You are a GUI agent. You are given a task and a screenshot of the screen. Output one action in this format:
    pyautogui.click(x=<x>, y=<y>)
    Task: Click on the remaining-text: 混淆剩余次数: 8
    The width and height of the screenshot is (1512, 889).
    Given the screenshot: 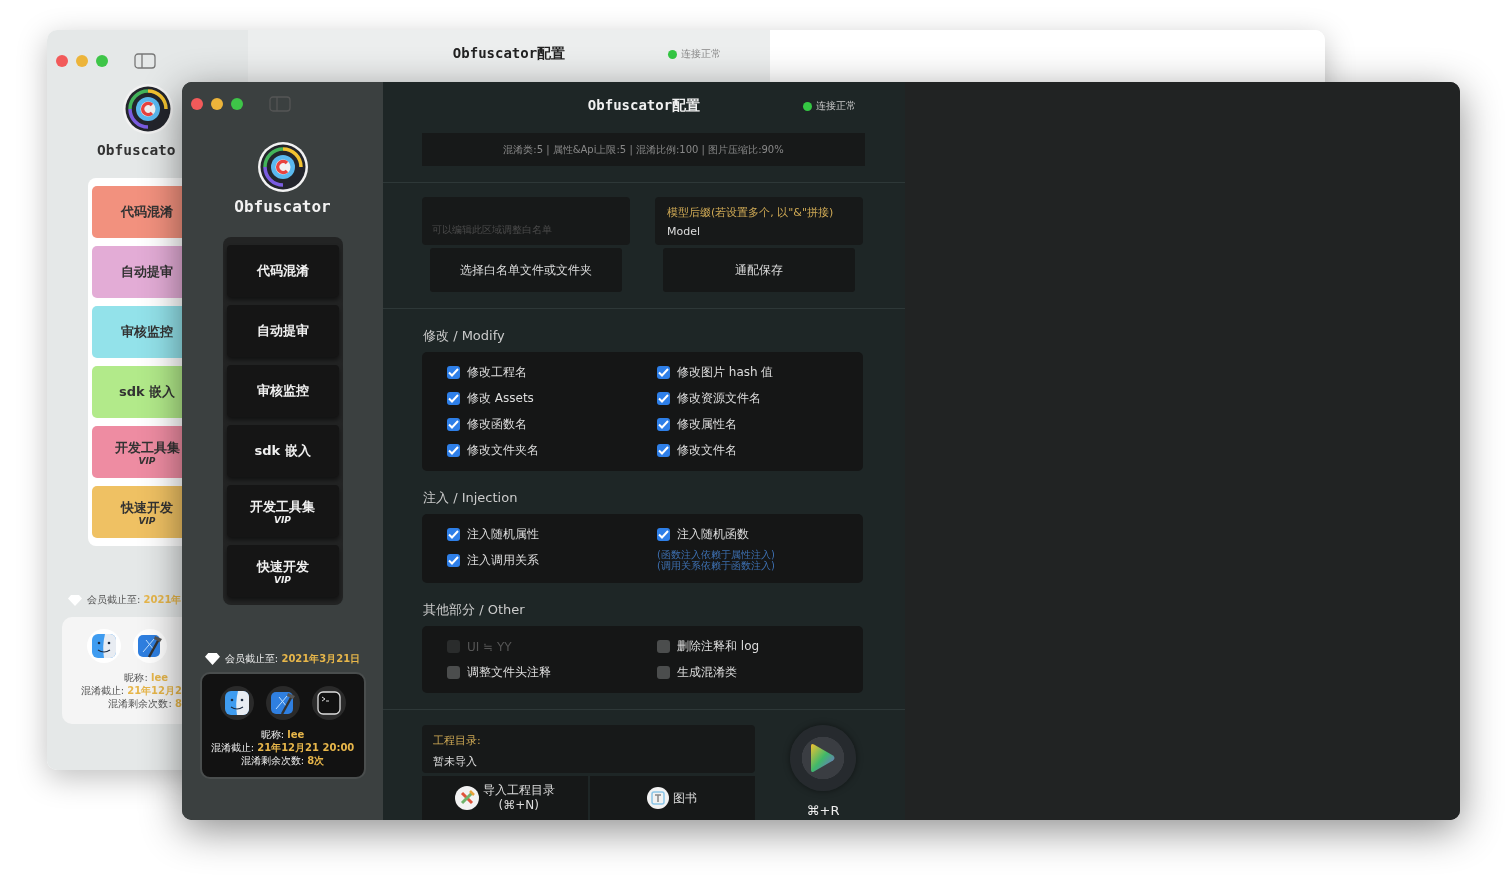 What is the action you would take?
    pyautogui.click(x=145, y=703)
    